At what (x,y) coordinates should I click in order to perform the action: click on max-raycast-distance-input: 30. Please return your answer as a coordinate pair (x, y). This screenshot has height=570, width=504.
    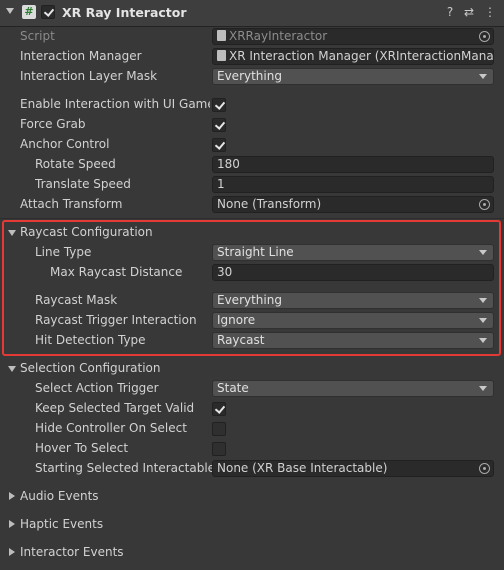
    Looking at the image, I should click on (353, 272).